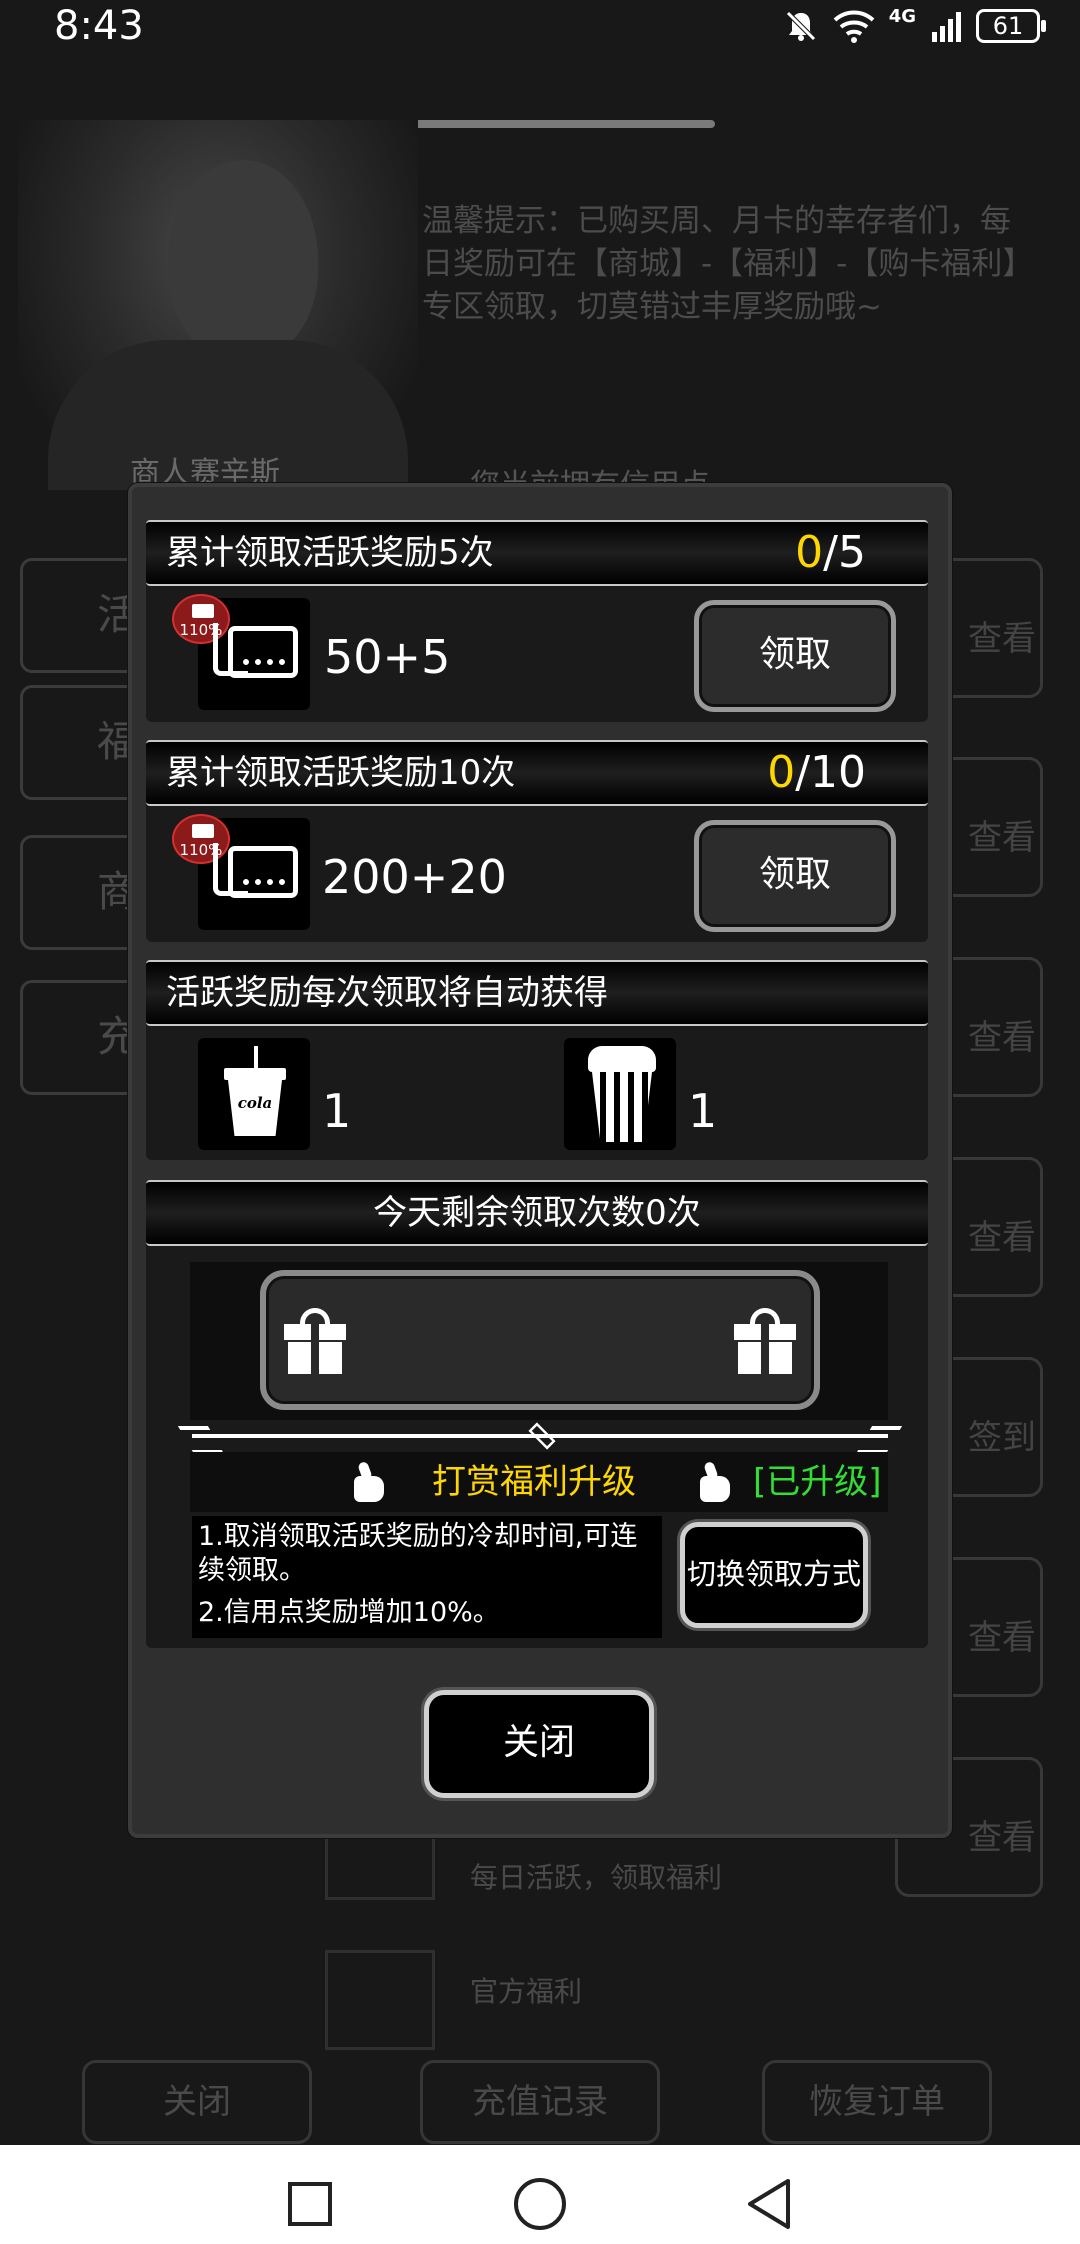 The width and height of the screenshot is (1080, 2244). I want to click on network-label: 4G, so click(902, 16).